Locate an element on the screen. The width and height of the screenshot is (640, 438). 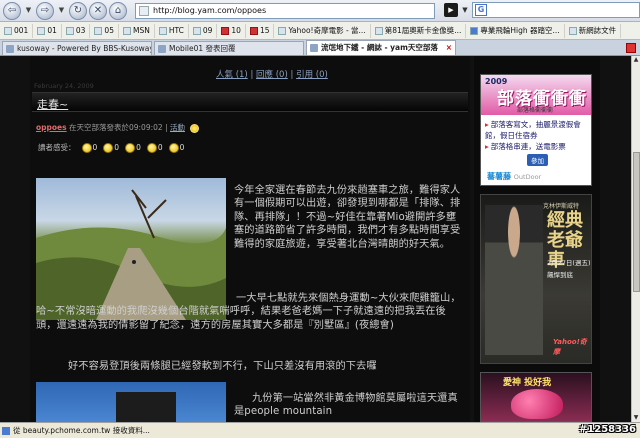
author-link: oppoes is located at coordinates (51, 127).